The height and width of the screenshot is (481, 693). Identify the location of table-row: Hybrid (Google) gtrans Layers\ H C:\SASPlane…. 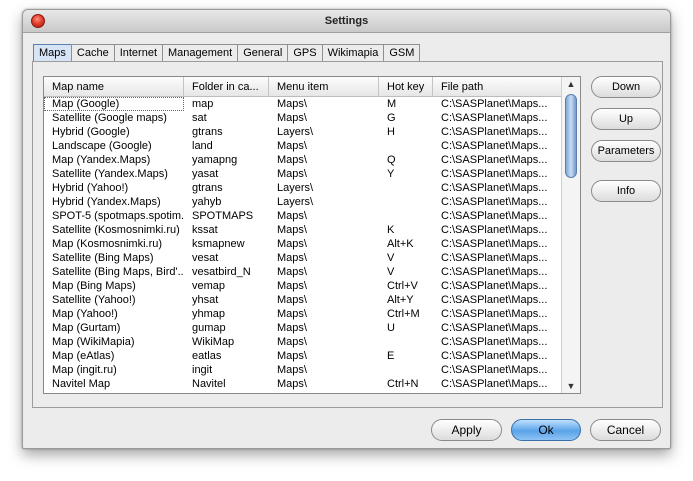
(302, 132).